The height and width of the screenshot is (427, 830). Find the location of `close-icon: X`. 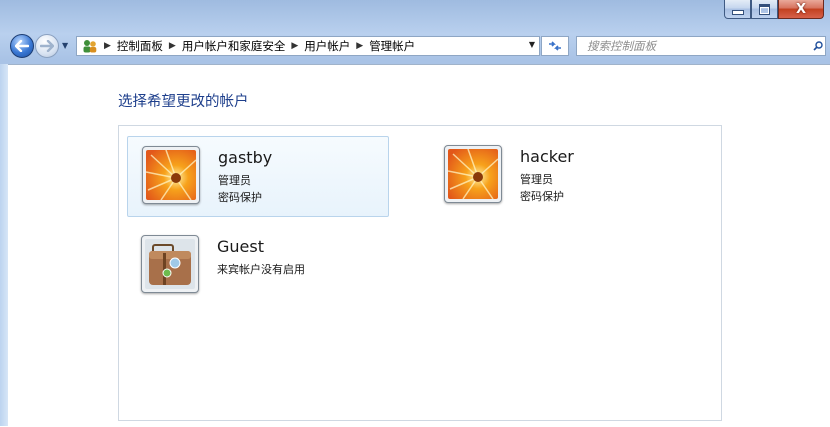

close-icon: X is located at coordinates (801, 9).